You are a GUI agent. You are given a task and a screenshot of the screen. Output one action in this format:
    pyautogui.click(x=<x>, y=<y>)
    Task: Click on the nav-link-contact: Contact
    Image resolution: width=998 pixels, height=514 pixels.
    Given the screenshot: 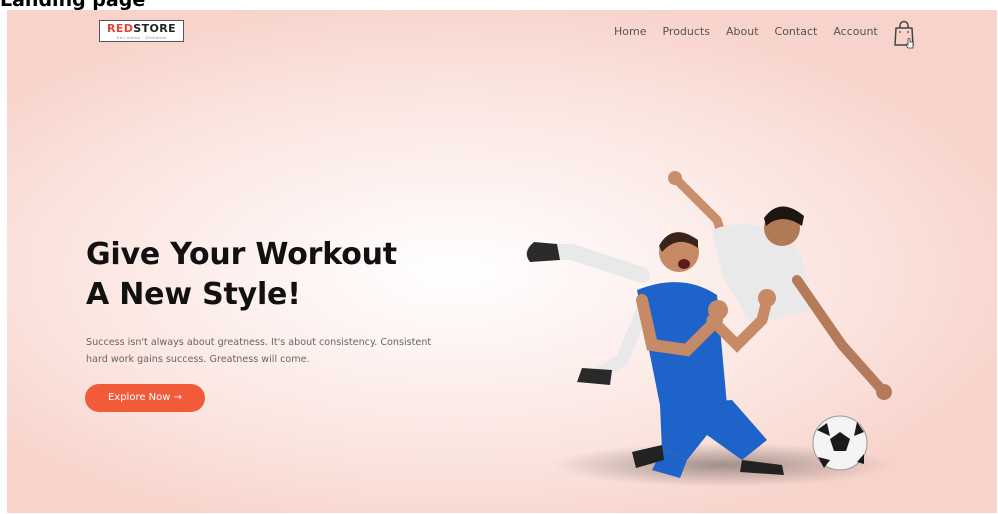 What is the action you would take?
    pyautogui.click(x=796, y=31)
    